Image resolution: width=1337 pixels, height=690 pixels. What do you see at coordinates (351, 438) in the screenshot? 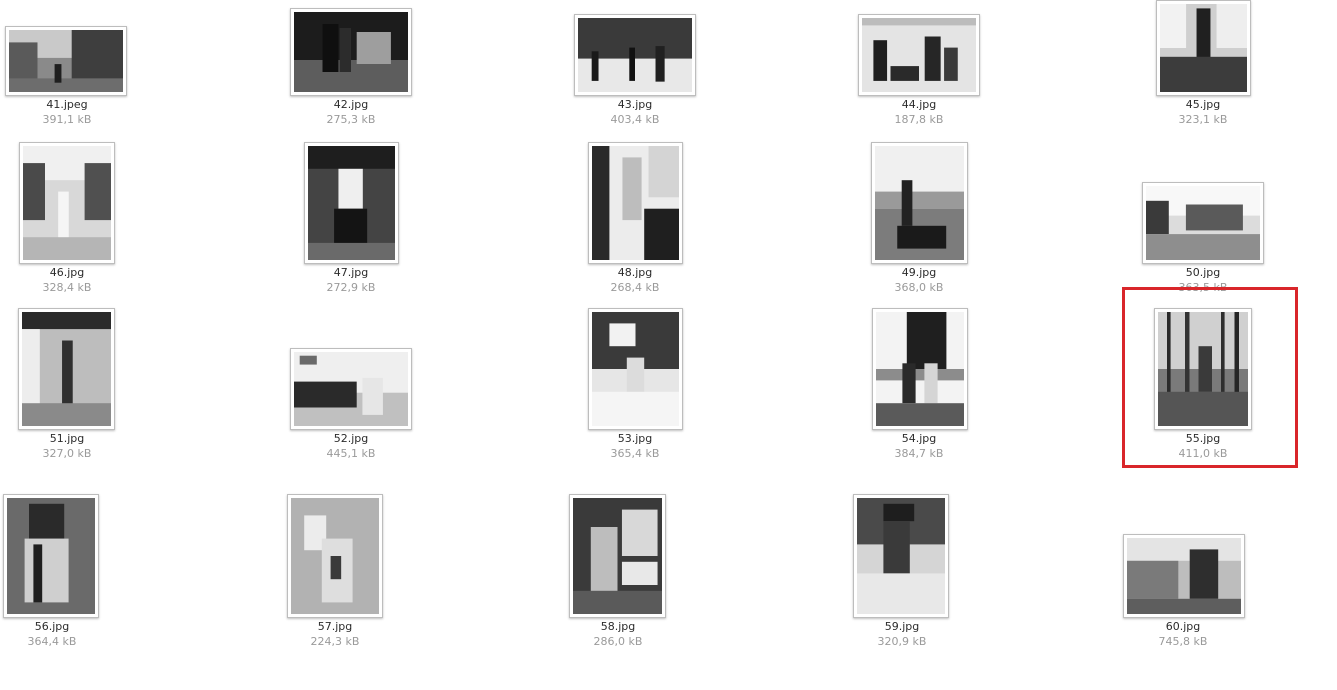
I see `file-name: 52.jpg` at bounding box center [351, 438].